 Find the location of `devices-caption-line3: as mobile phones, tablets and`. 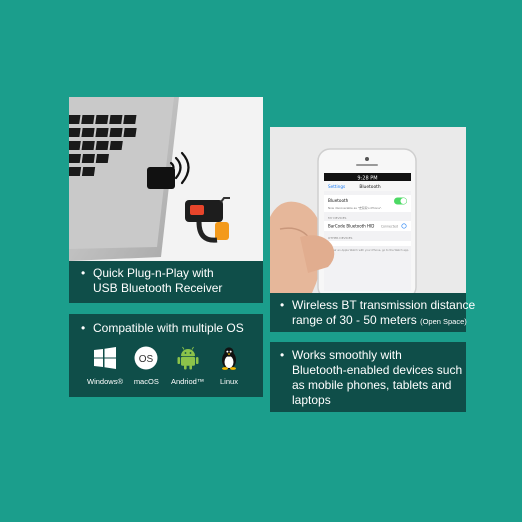

devices-caption-line3: as mobile phones, tablets and is located at coordinates (372, 385).